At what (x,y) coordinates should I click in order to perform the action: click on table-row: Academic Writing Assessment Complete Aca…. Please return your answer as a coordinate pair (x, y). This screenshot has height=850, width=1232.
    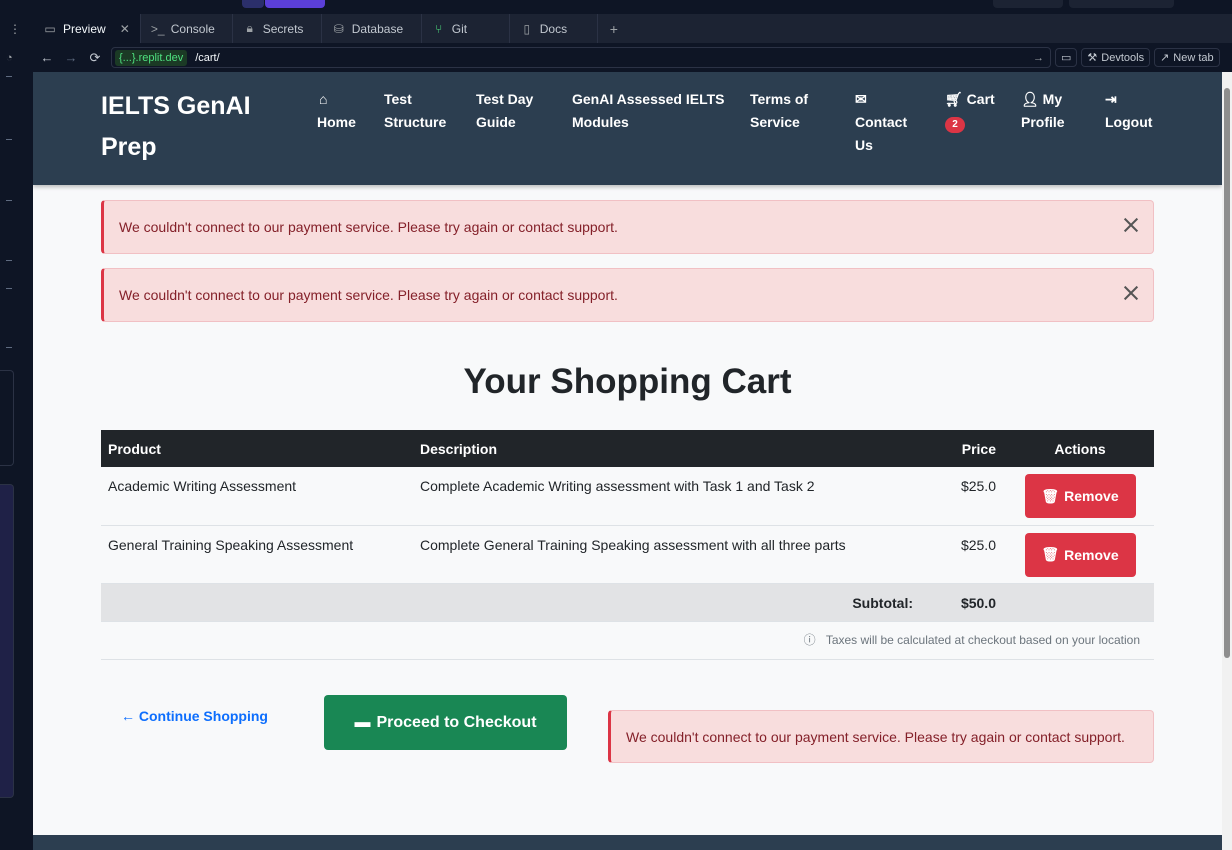
    Looking at the image, I should click on (627, 496).